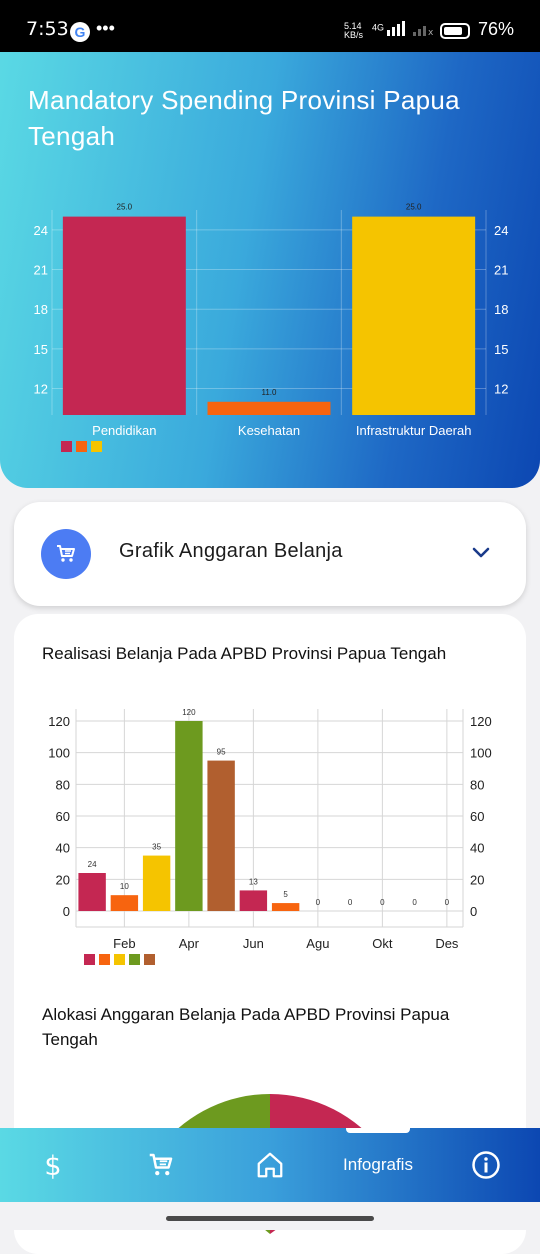  What do you see at coordinates (92, 892) in the screenshot?
I see `bar-jan` at bounding box center [92, 892].